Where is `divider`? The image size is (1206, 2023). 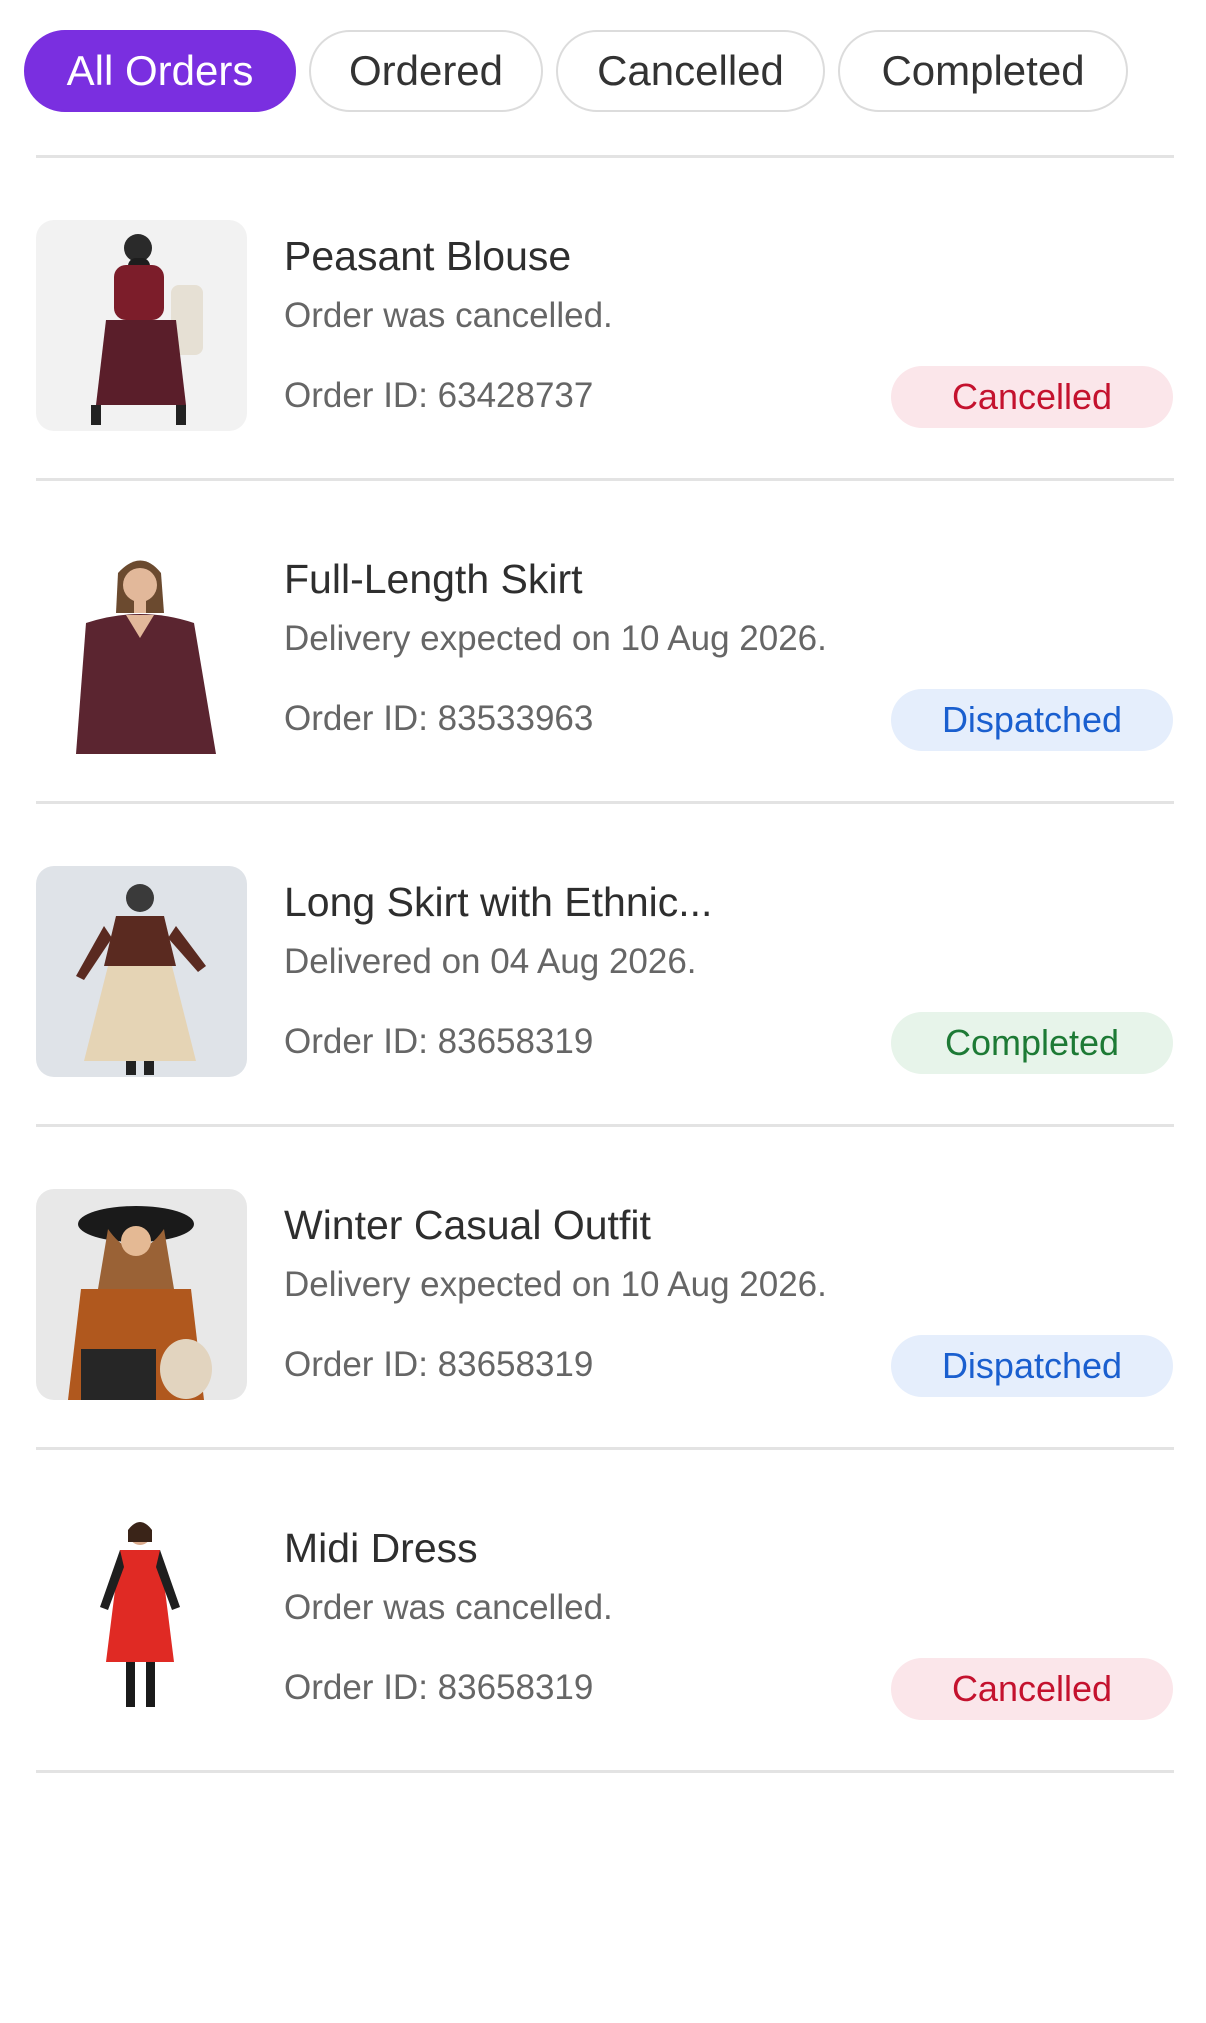 divider is located at coordinates (605, 1771).